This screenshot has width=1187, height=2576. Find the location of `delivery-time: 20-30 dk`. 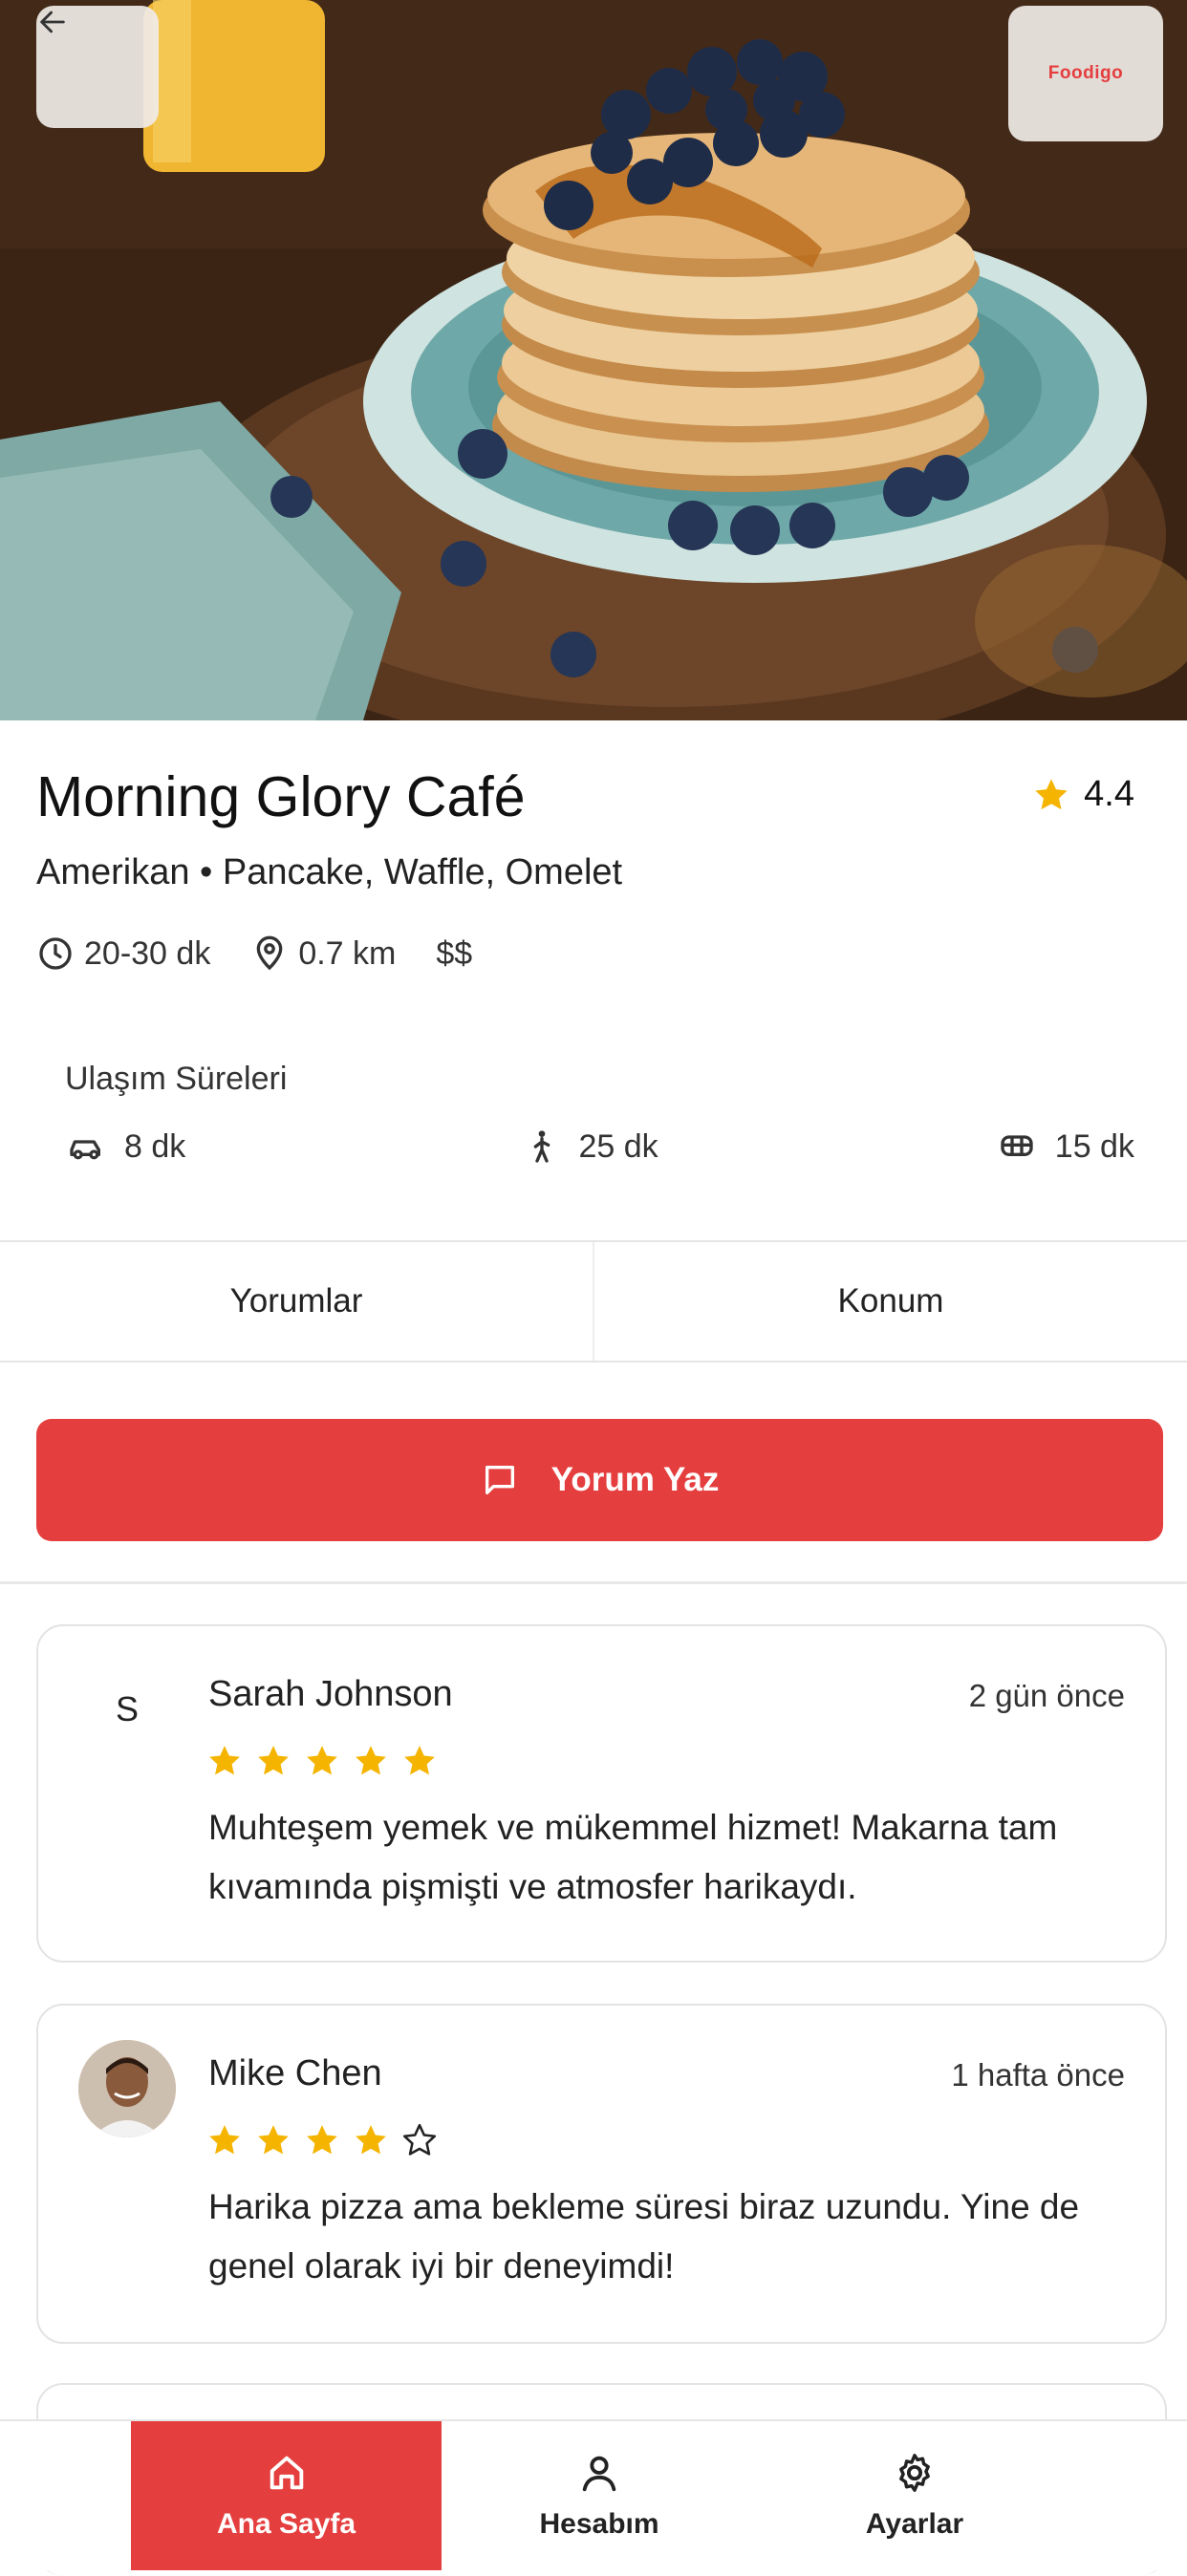

delivery-time: 20-30 dk is located at coordinates (123, 953).